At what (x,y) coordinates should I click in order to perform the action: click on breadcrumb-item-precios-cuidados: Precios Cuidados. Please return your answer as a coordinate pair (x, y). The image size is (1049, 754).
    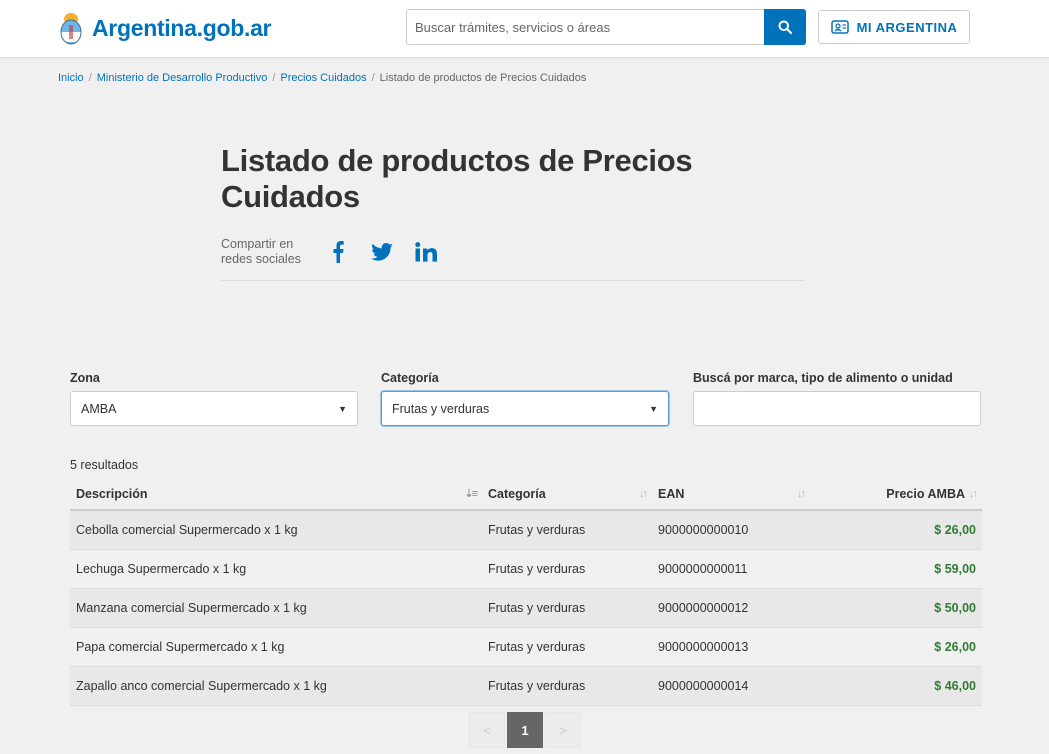
    Looking at the image, I should click on (323, 78).